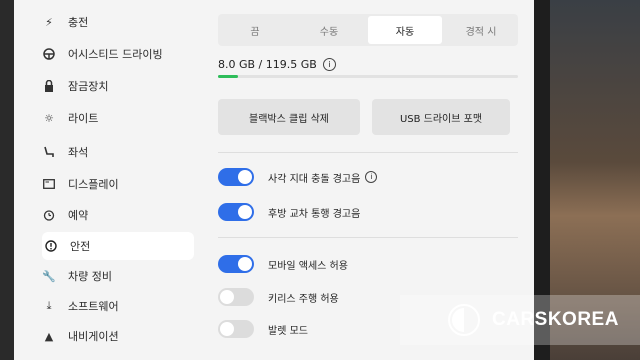 The height and width of the screenshot is (360, 640). Describe the element at coordinates (255, 30) in the screenshot. I see `tab-off: 끔` at that location.